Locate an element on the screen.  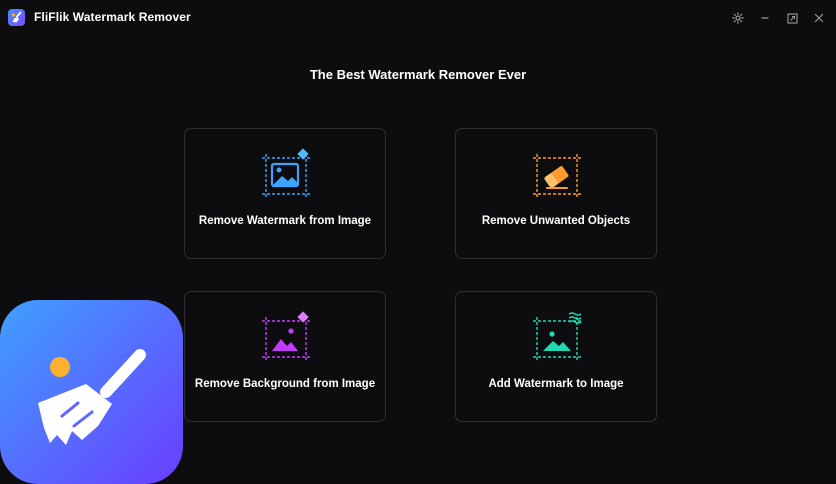
eraser-icon is located at coordinates (557, 176).